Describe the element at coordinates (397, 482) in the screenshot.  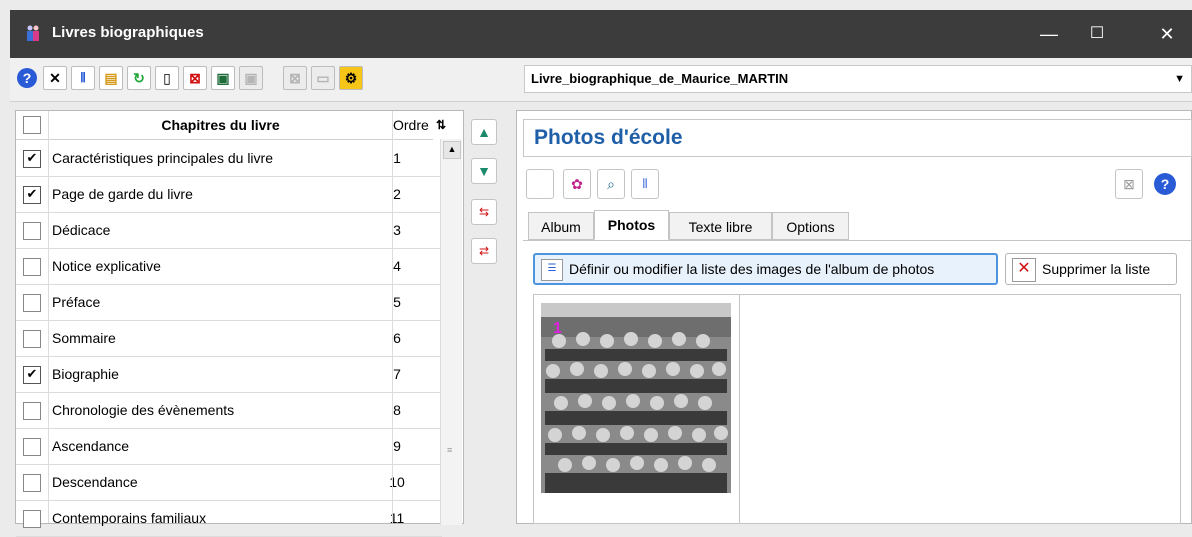
I see `chapter-order: 10` at that location.